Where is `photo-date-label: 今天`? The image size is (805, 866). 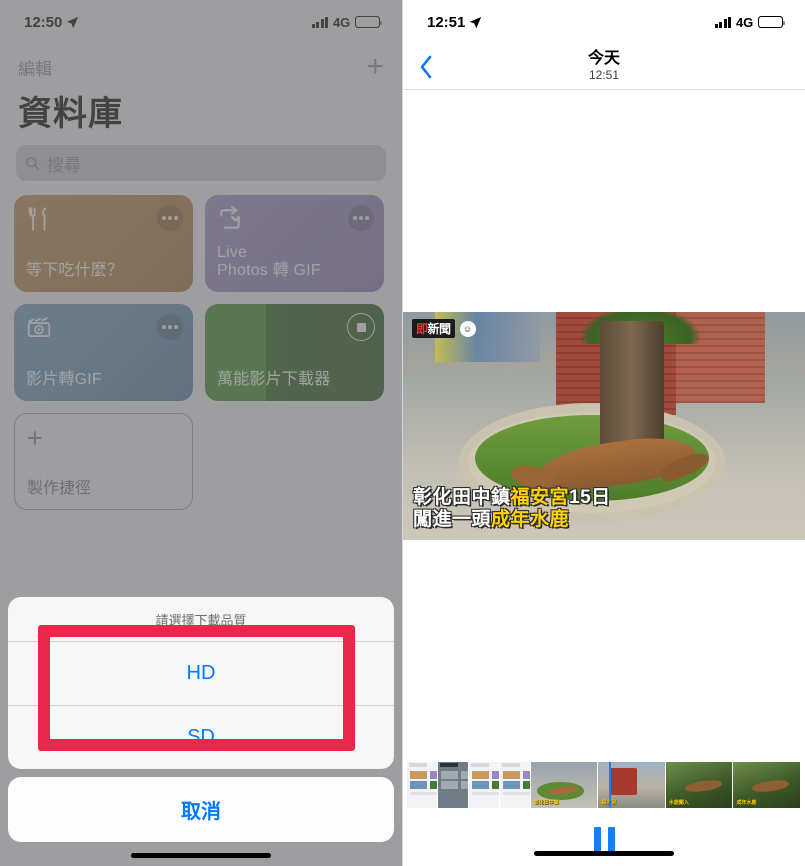 photo-date-label: 今天 is located at coordinates (603, 58).